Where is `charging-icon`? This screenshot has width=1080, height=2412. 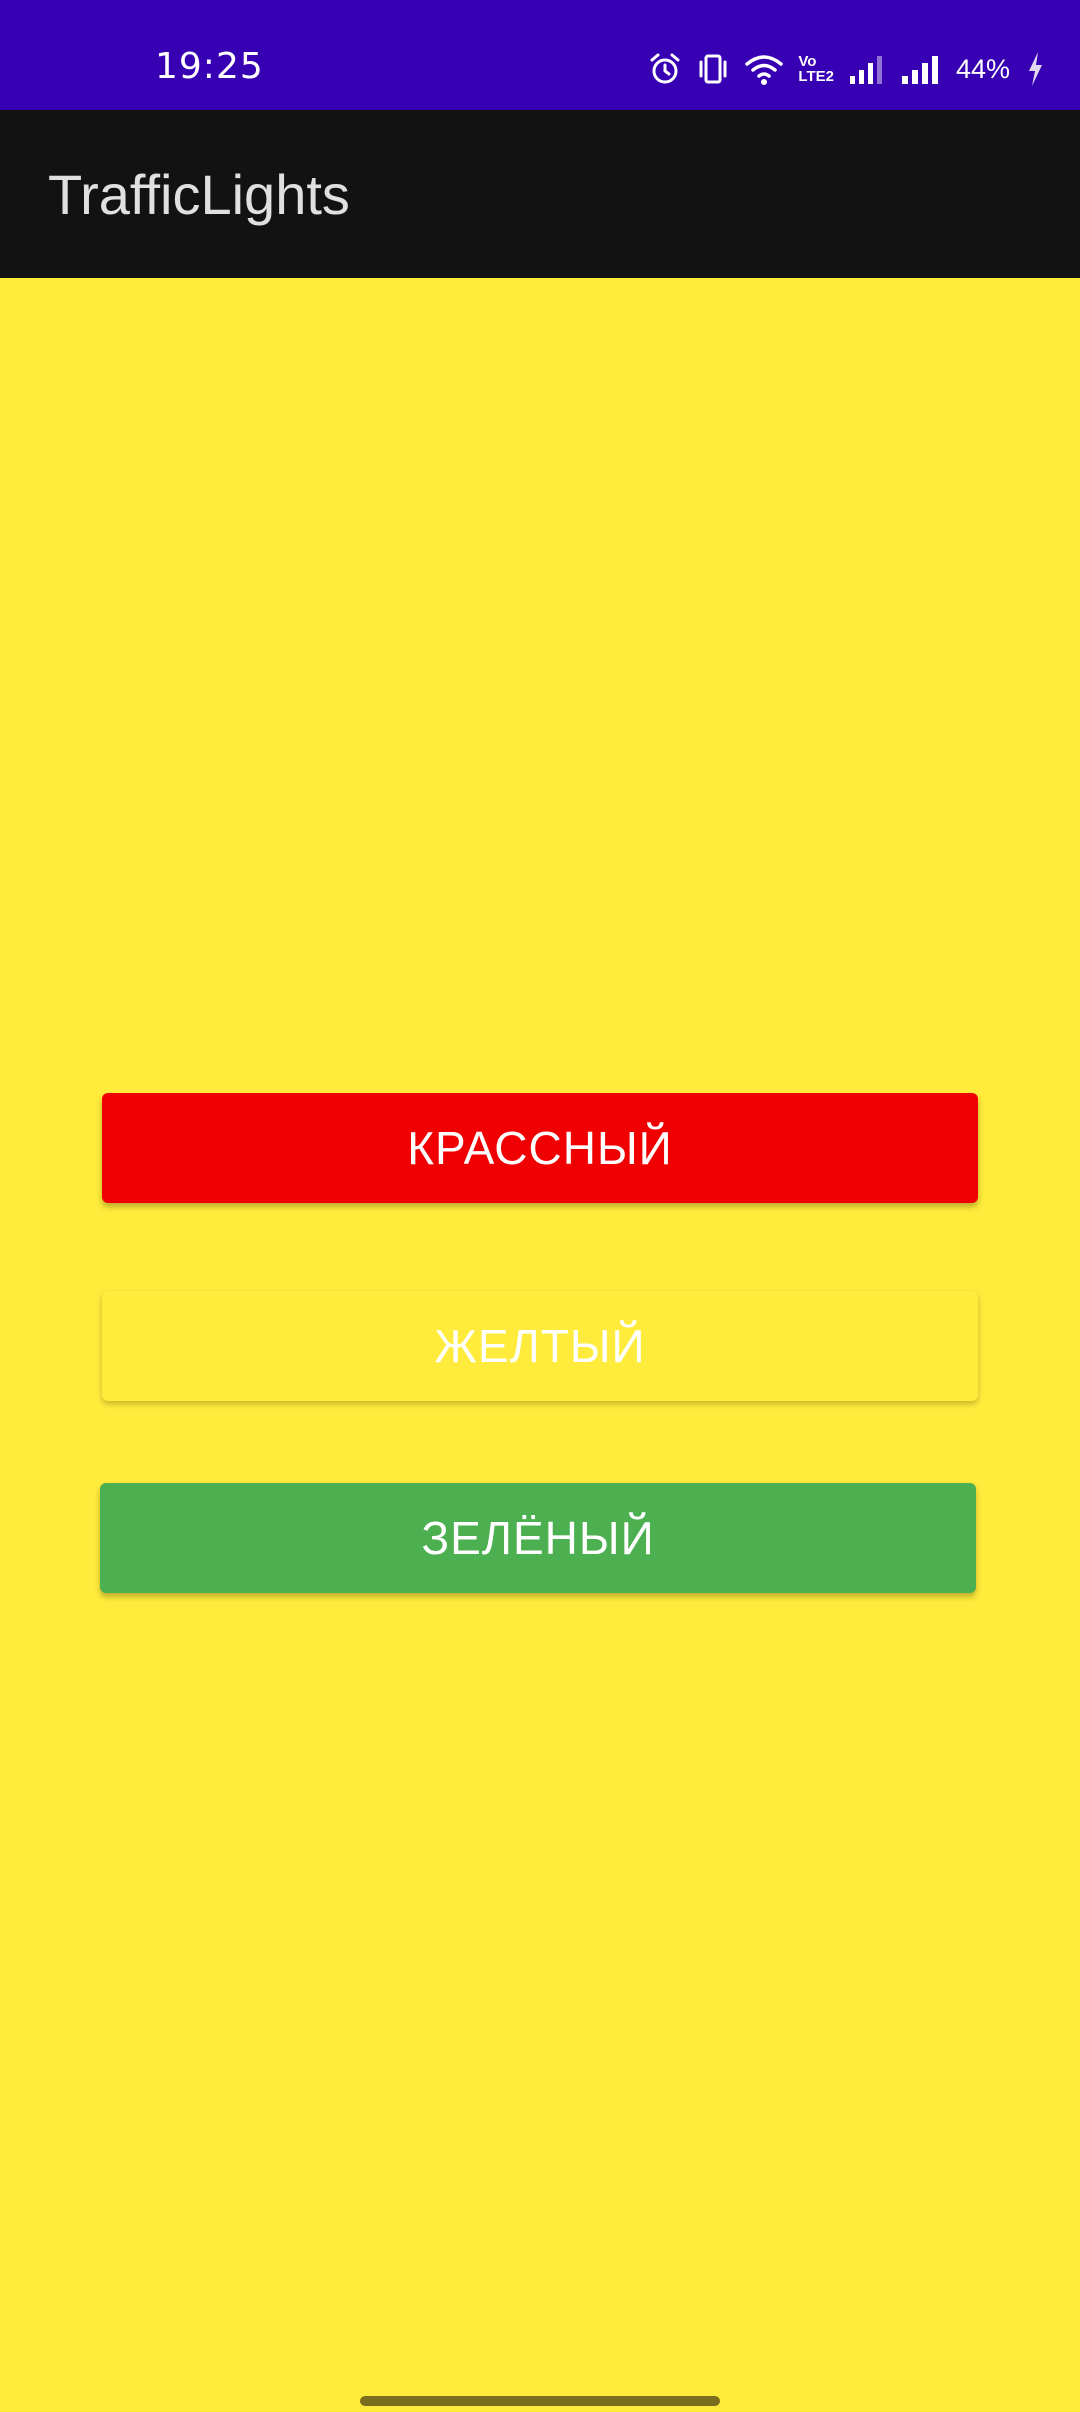 charging-icon is located at coordinates (1035, 69).